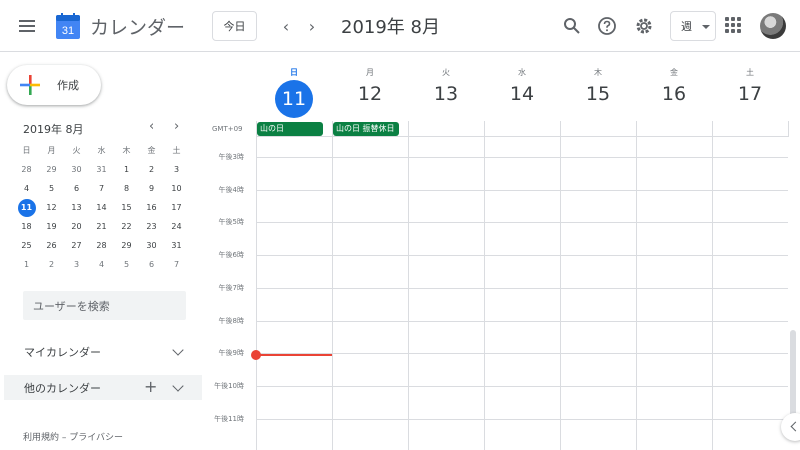 Image resolution: width=800 pixels, height=450 pixels. Describe the element at coordinates (53, 129) in the screenshot. I see `mini-calendar-title: 2019年 8月` at that location.